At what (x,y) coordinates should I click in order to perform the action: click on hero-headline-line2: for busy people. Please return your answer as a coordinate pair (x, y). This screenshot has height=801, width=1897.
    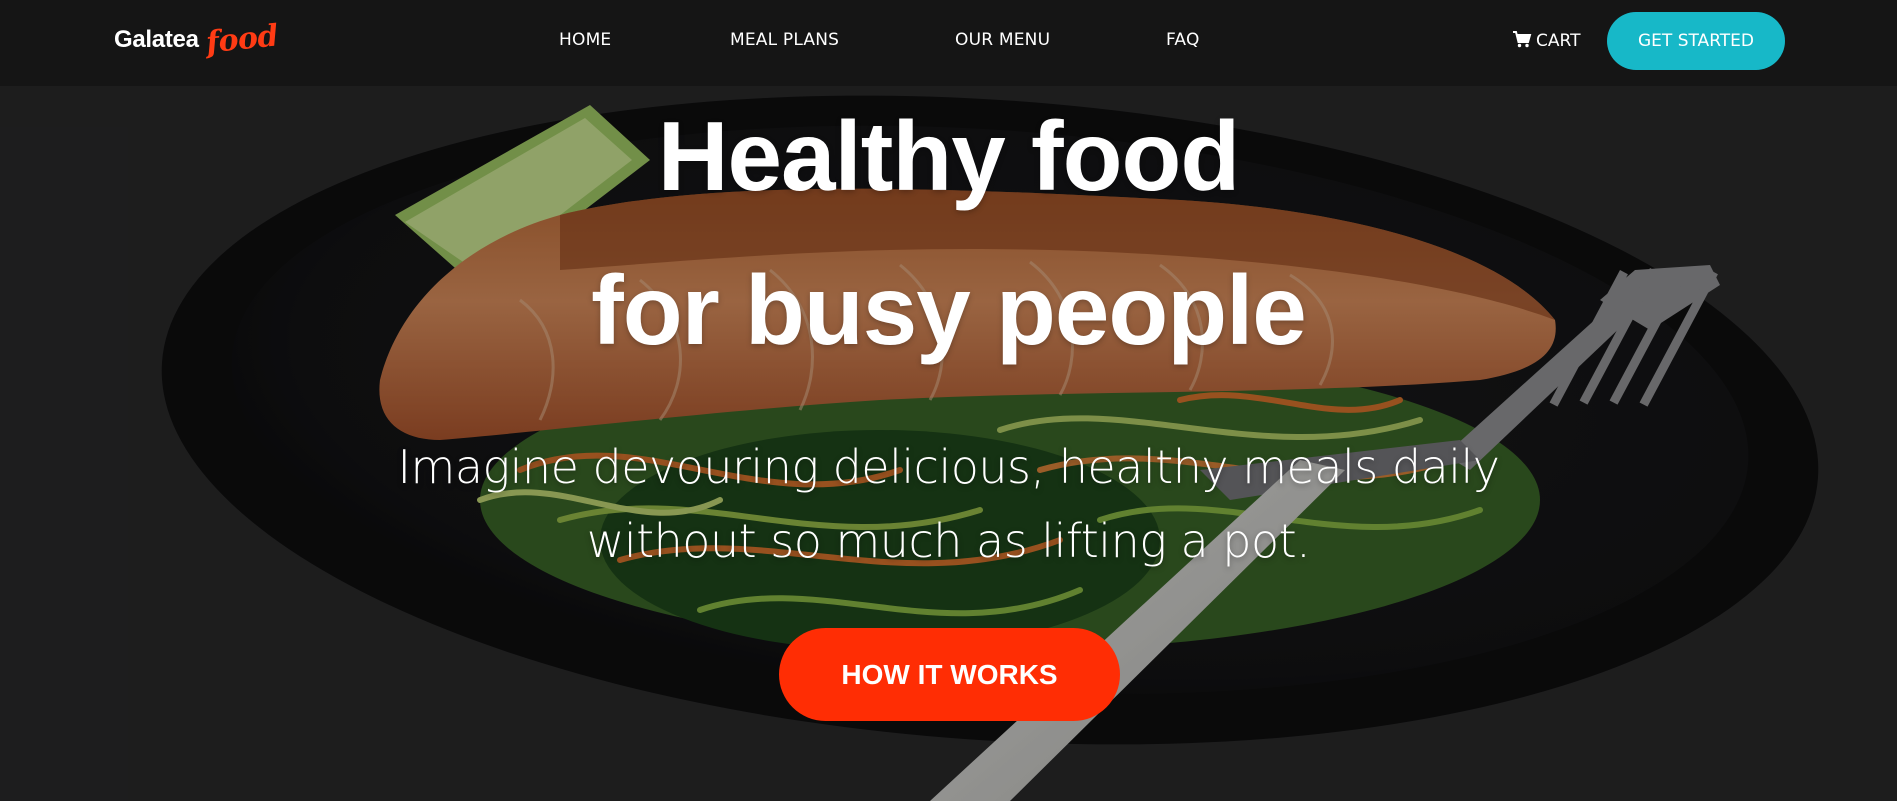
    Looking at the image, I should click on (949, 310).